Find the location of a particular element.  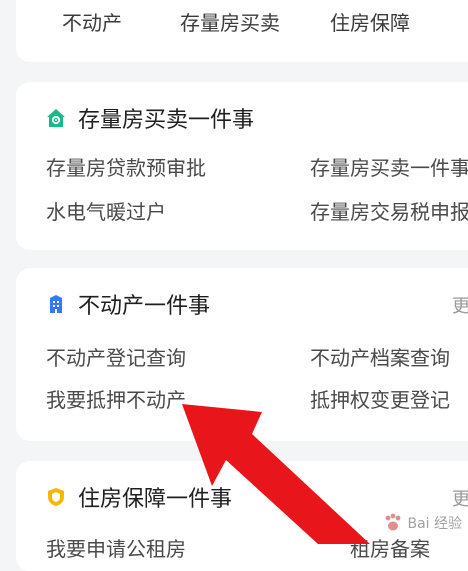

category-tabs-card: 不动产 存量房买卖 住房保障 is located at coordinates (242, 31).